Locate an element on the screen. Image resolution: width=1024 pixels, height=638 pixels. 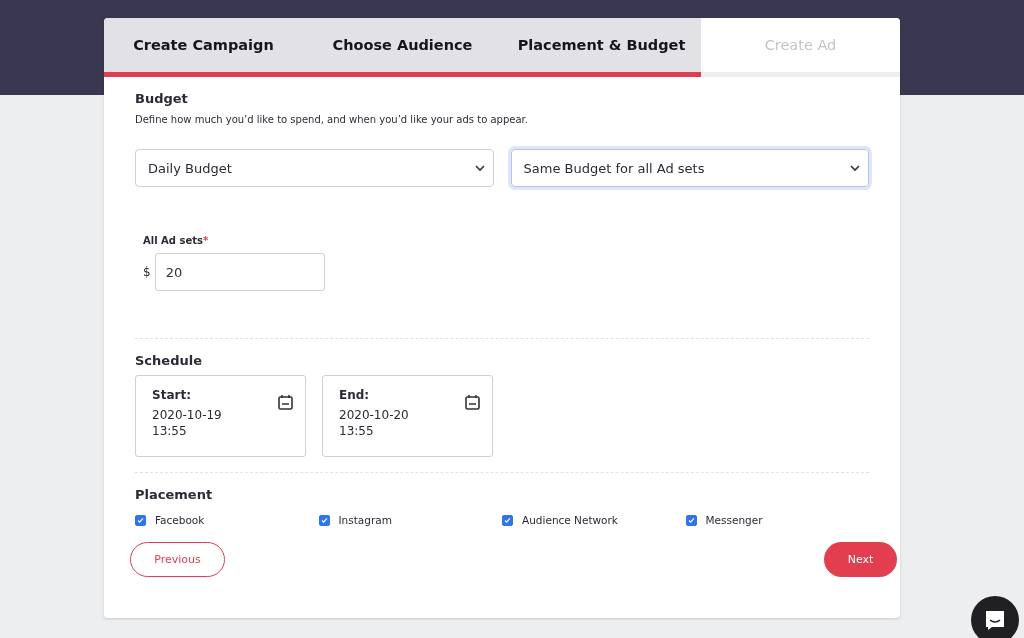
previous-button: Previous is located at coordinates (177, 559).